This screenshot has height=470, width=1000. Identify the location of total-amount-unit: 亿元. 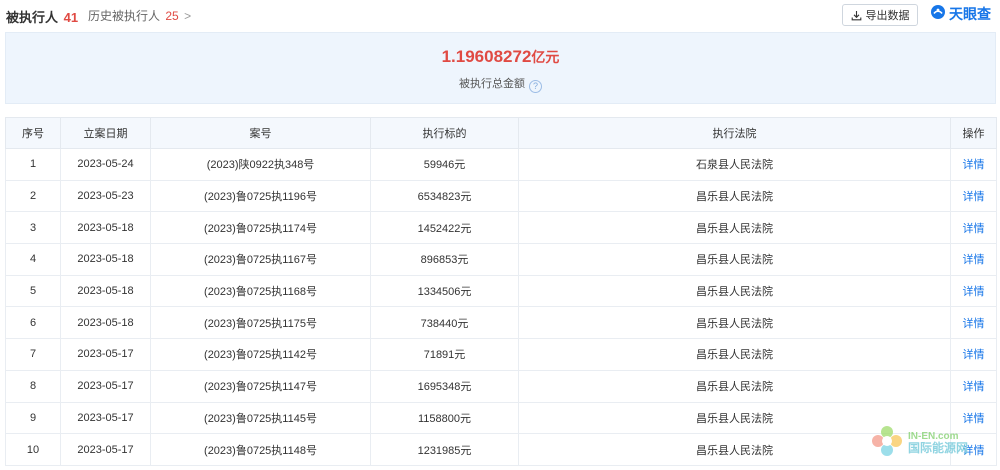
(545, 57).